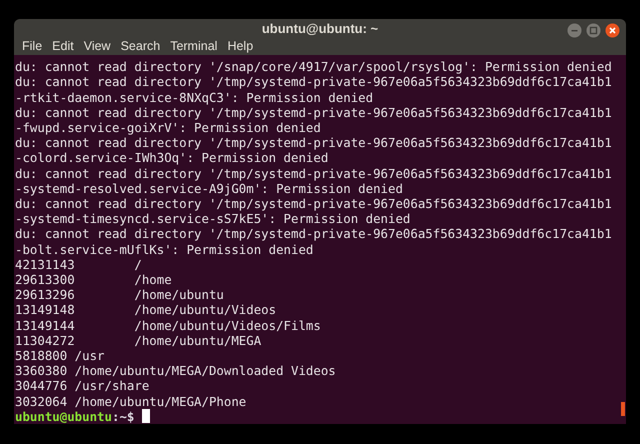 Image resolution: width=640 pixels, height=444 pixels. Describe the element at coordinates (123, 416) in the screenshot. I see `prompt-path: :~$` at that location.